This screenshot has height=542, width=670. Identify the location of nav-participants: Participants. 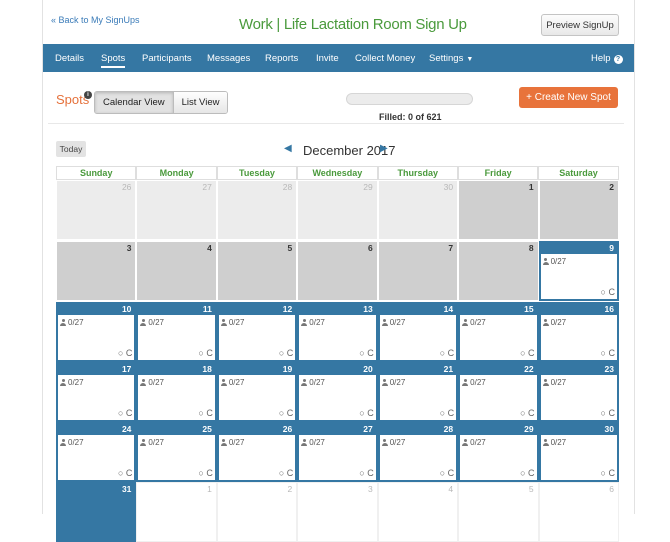
(167, 58).